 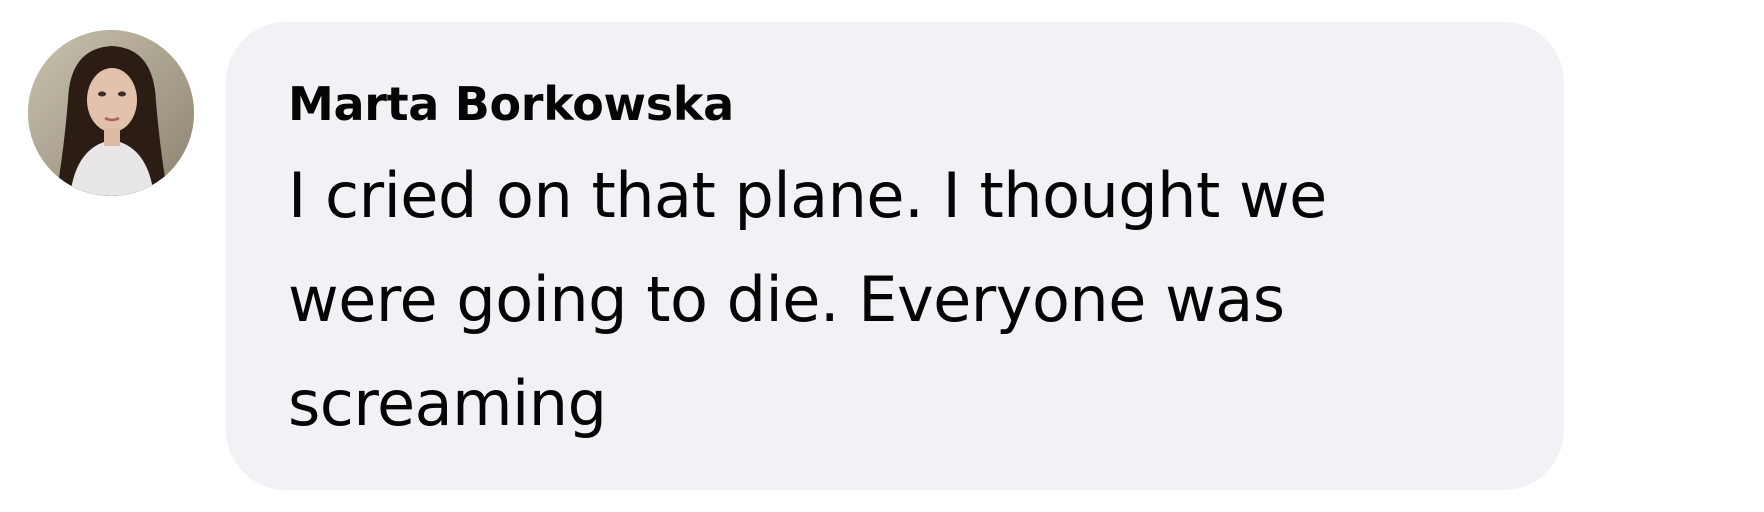 What do you see at coordinates (906, 104) in the screenshot?
I see `comment-author: Marta Borkowska` at bounding box center [906, 104].